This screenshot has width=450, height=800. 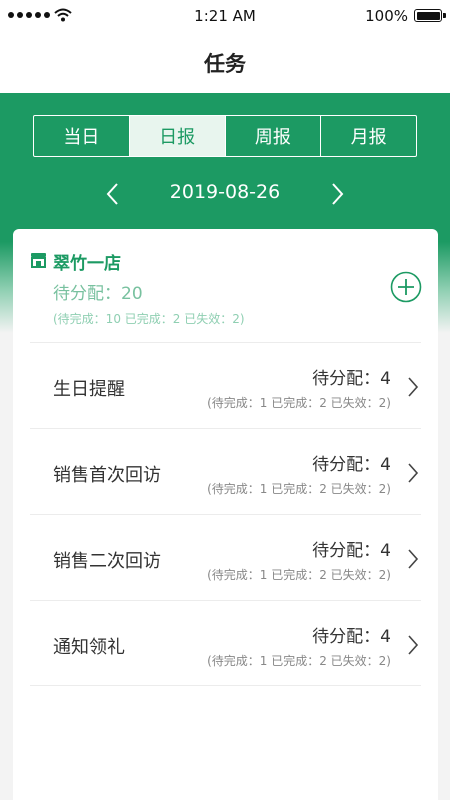 I want to click on nav-bar: 任务, so click(x=225, y=62).